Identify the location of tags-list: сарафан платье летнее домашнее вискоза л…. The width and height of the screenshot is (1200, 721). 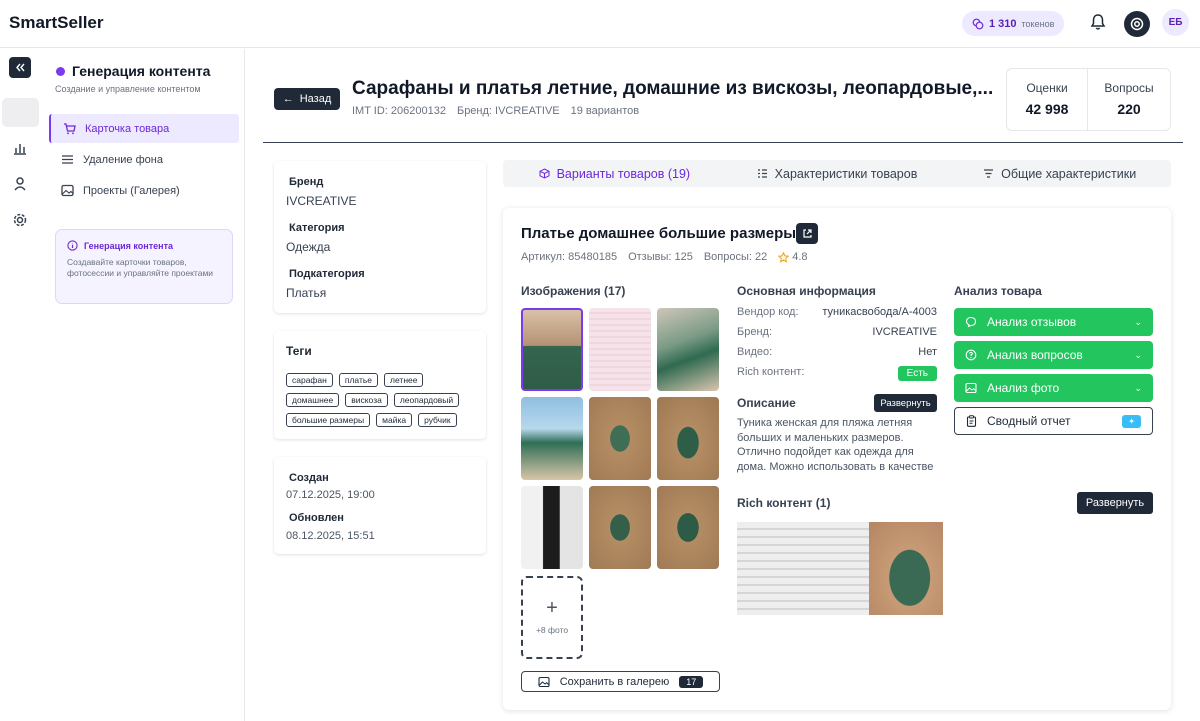
(381, 400).